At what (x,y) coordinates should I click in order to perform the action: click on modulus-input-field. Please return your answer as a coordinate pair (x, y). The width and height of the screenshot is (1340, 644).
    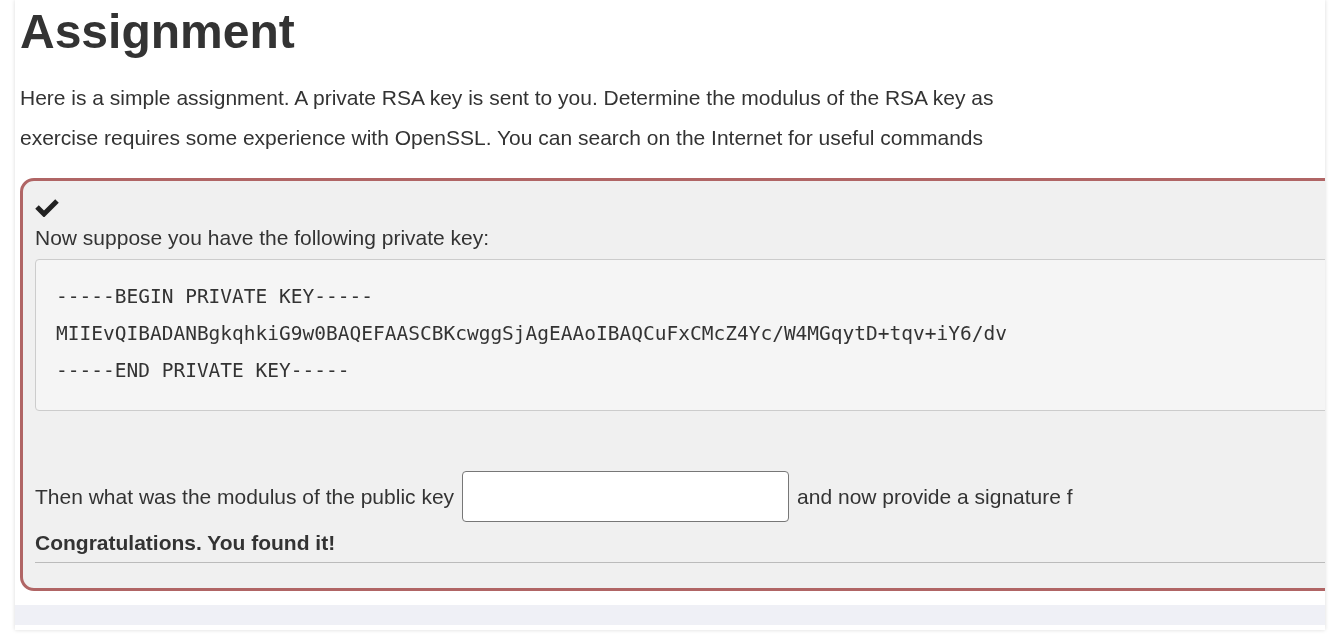
    Looking at the image, I should click on (626, 496).